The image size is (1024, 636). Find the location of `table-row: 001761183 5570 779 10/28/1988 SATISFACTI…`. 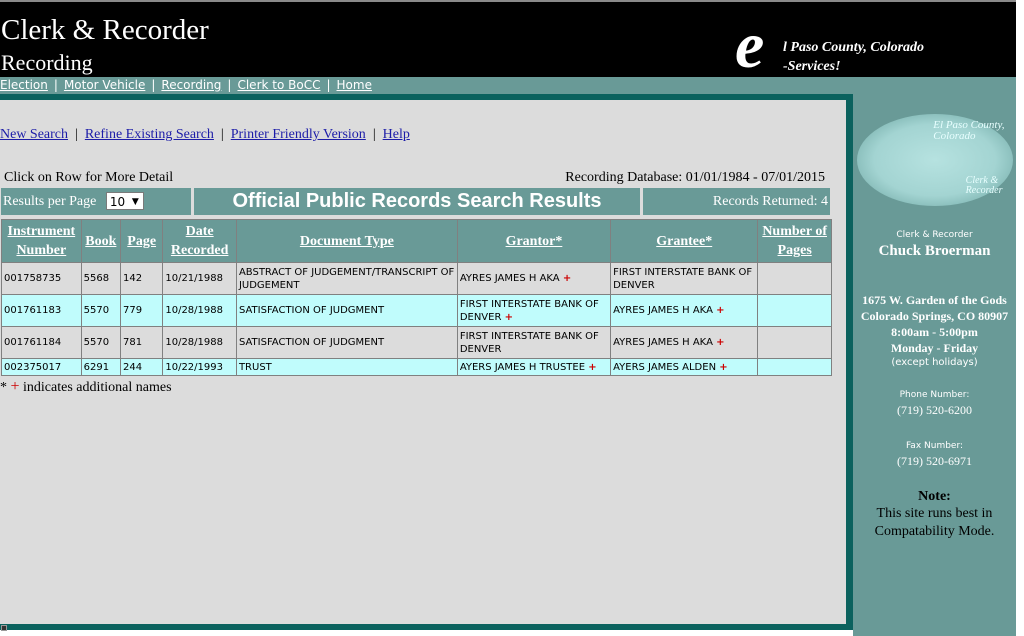

table-row: 001761183 5570 779 10/28/1988 SATISFACTI… is located at coordinates (416, 310).